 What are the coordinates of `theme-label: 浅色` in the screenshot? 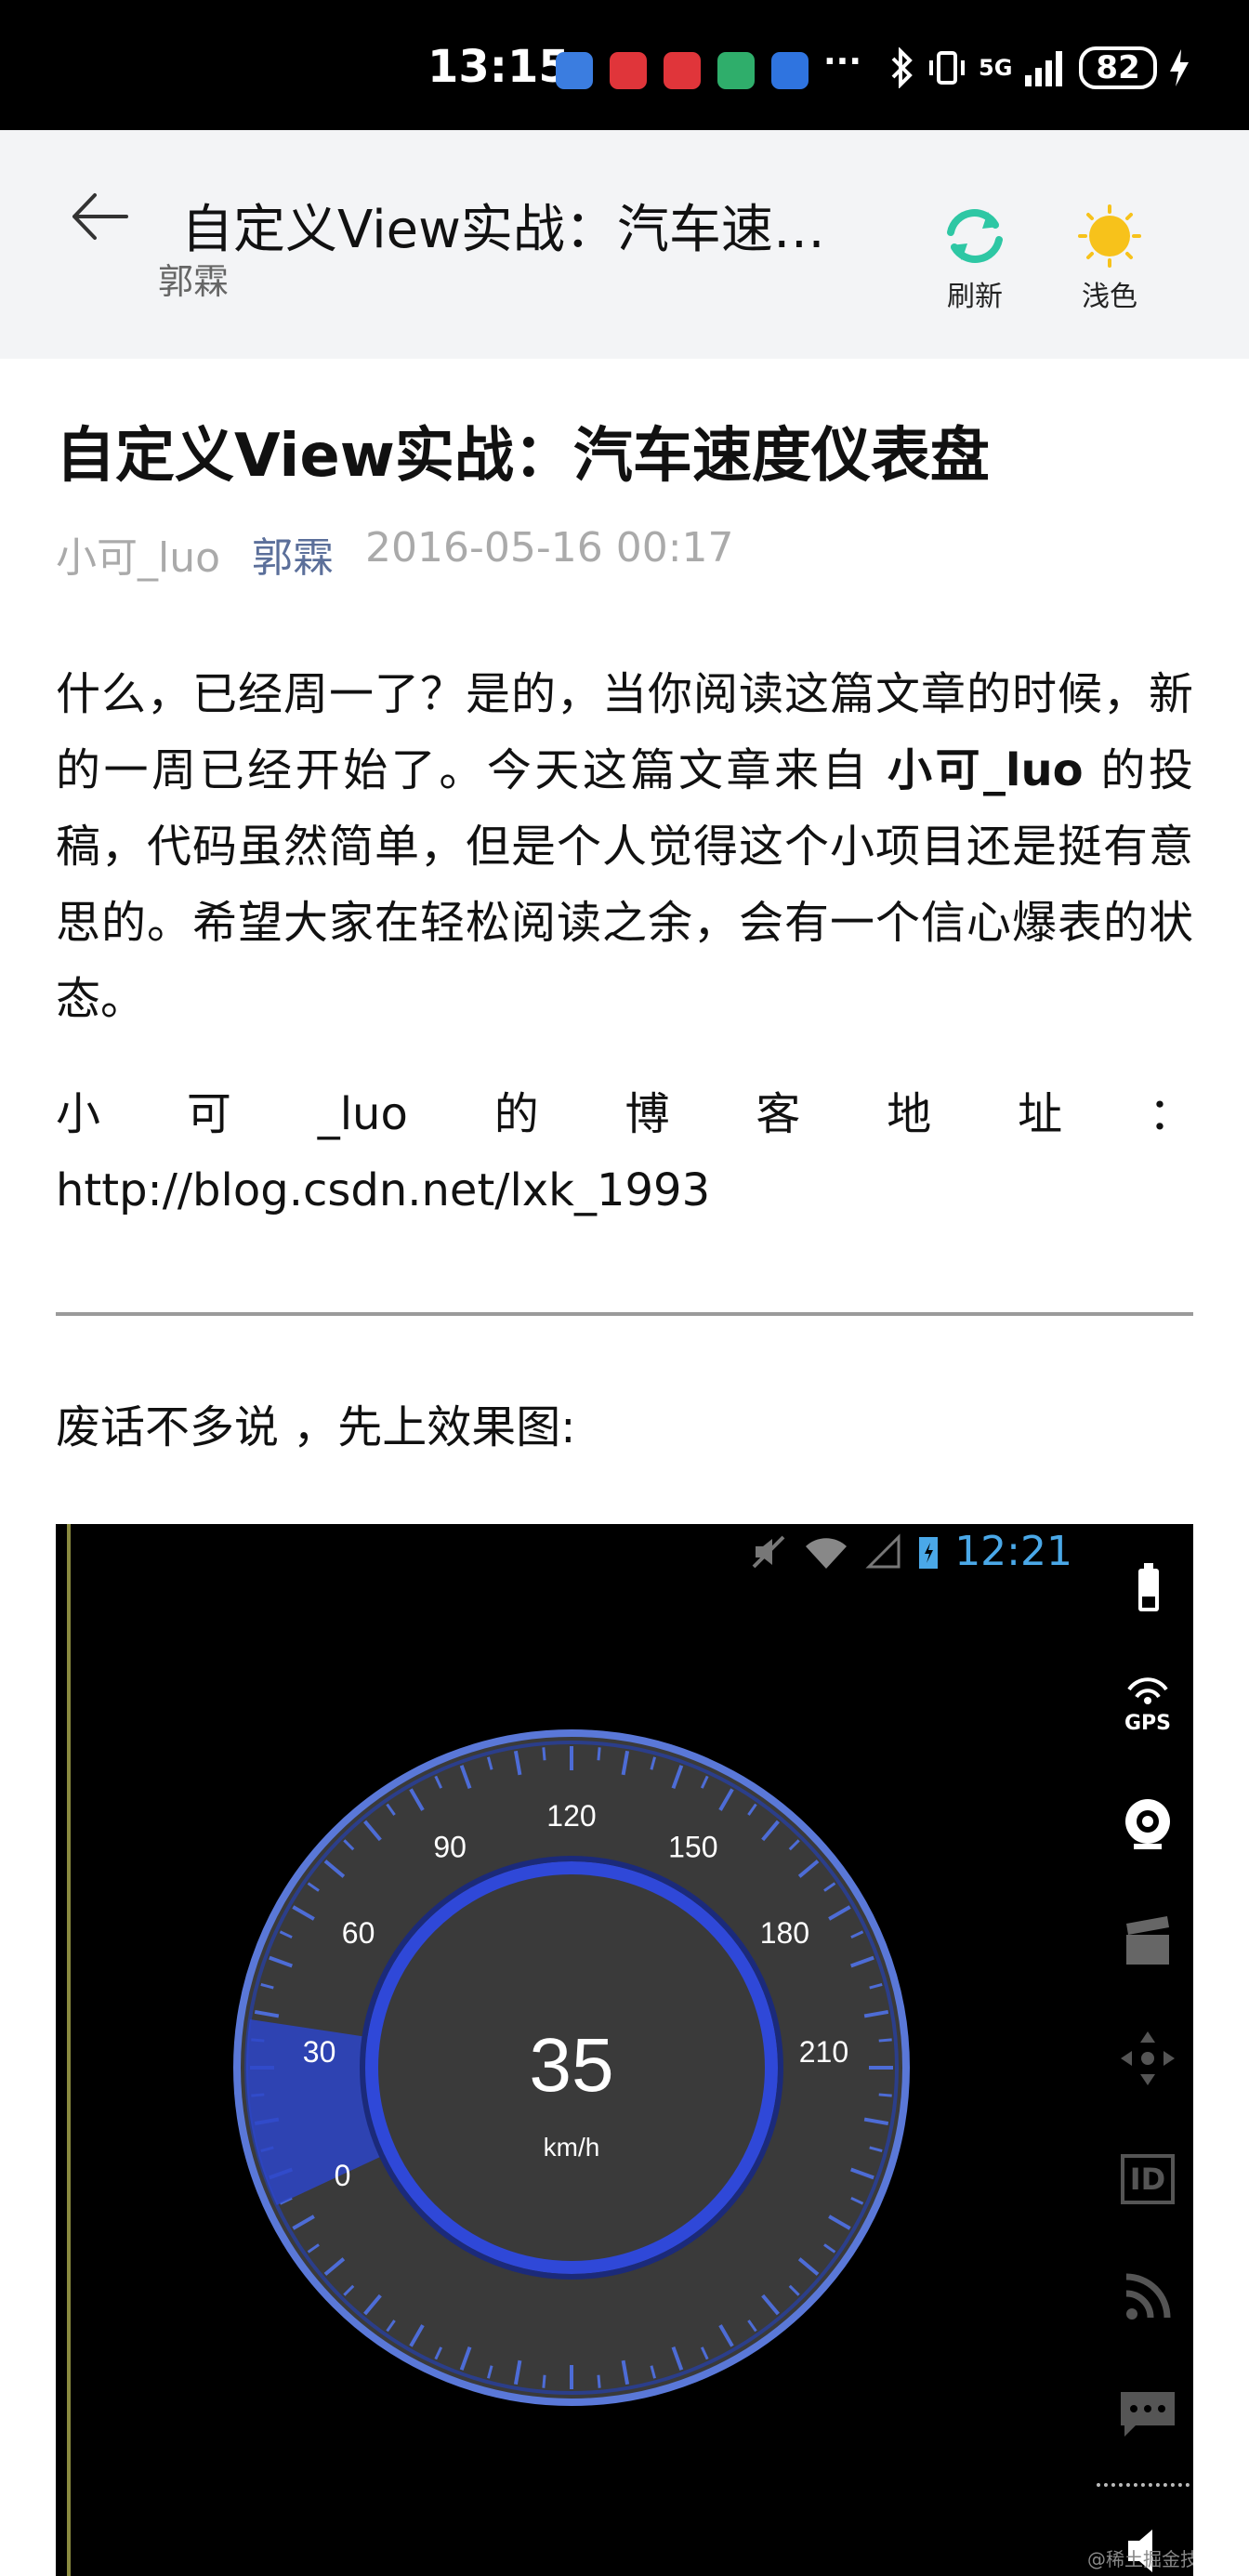 It's located at (1109, 297).